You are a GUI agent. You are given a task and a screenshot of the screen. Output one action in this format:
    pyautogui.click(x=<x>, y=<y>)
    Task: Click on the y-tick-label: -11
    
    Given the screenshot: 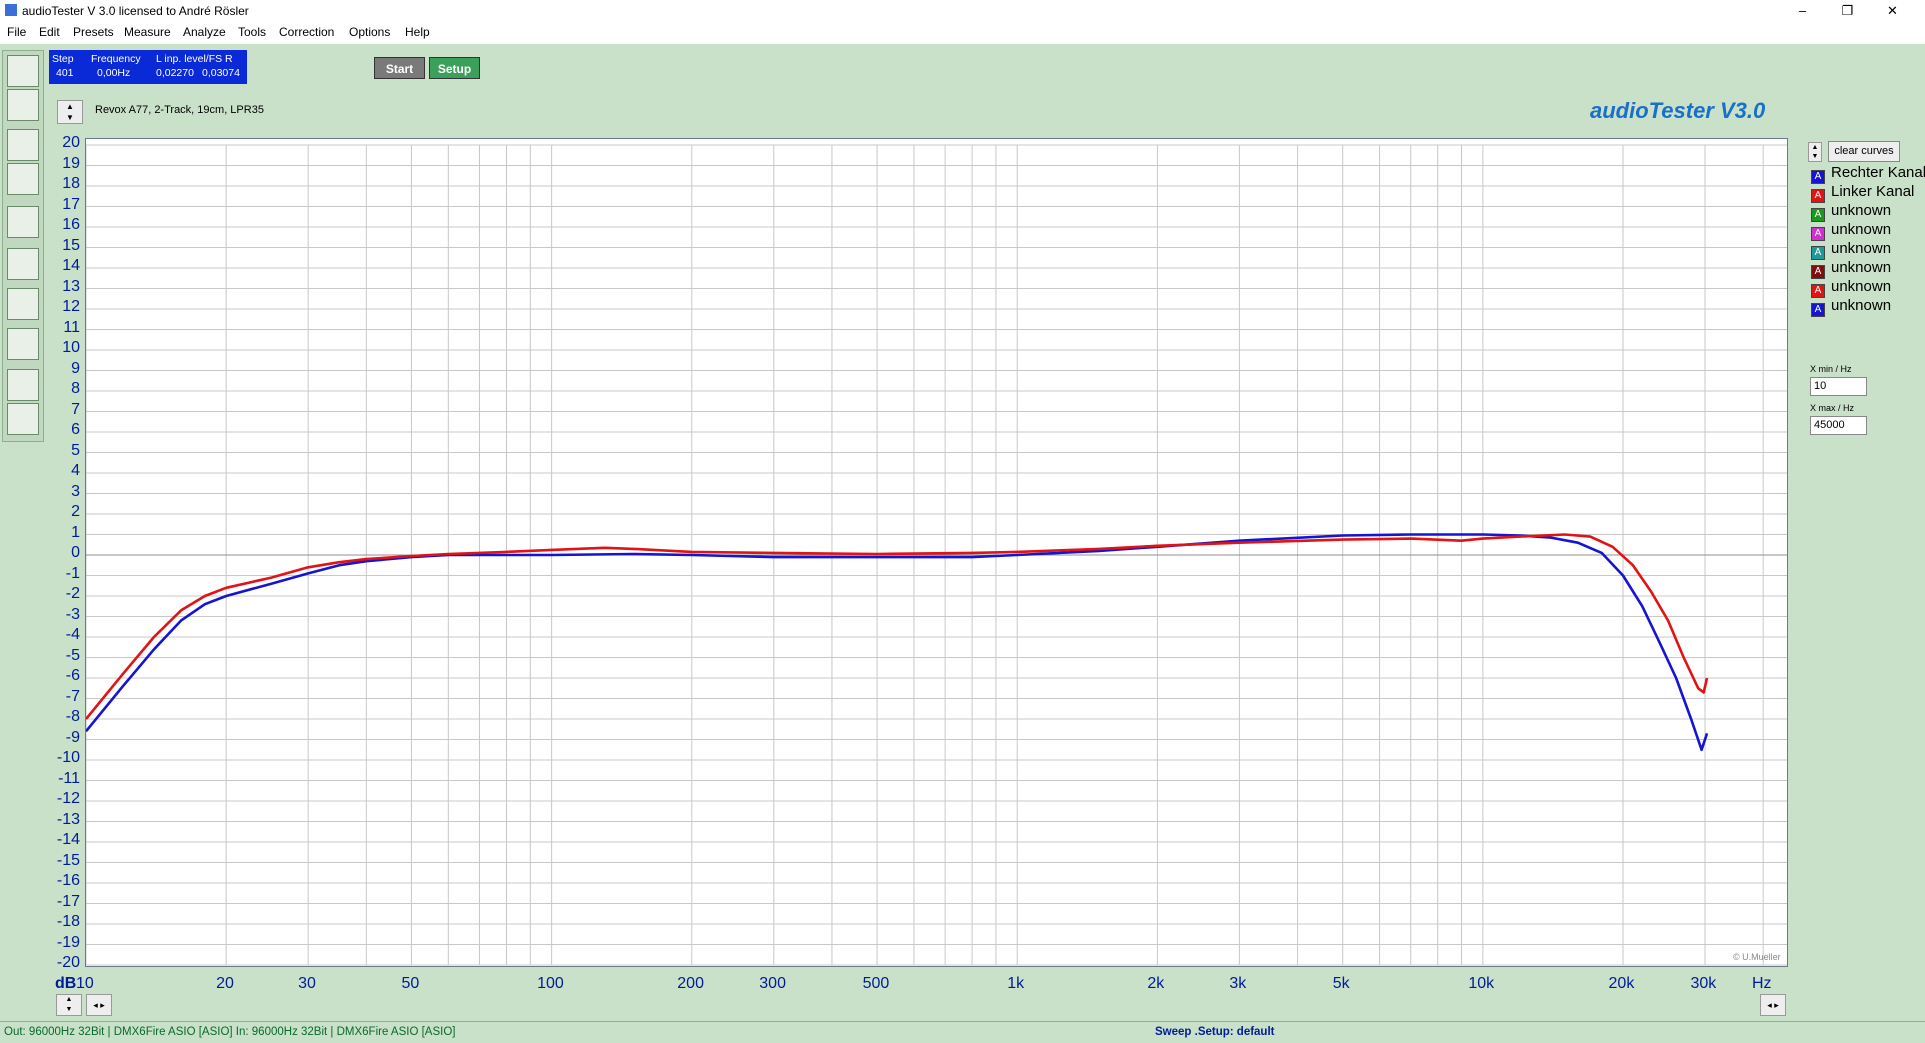 What is the action you would take?
    pyautogui.click(x=69, y=778)
    